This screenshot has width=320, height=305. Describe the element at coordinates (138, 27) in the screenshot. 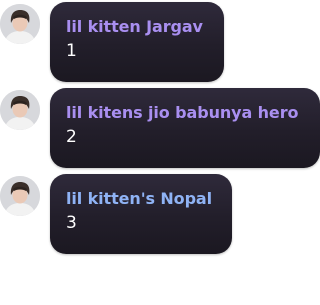

I see `author-name: lil kitten Jargav` at that location.